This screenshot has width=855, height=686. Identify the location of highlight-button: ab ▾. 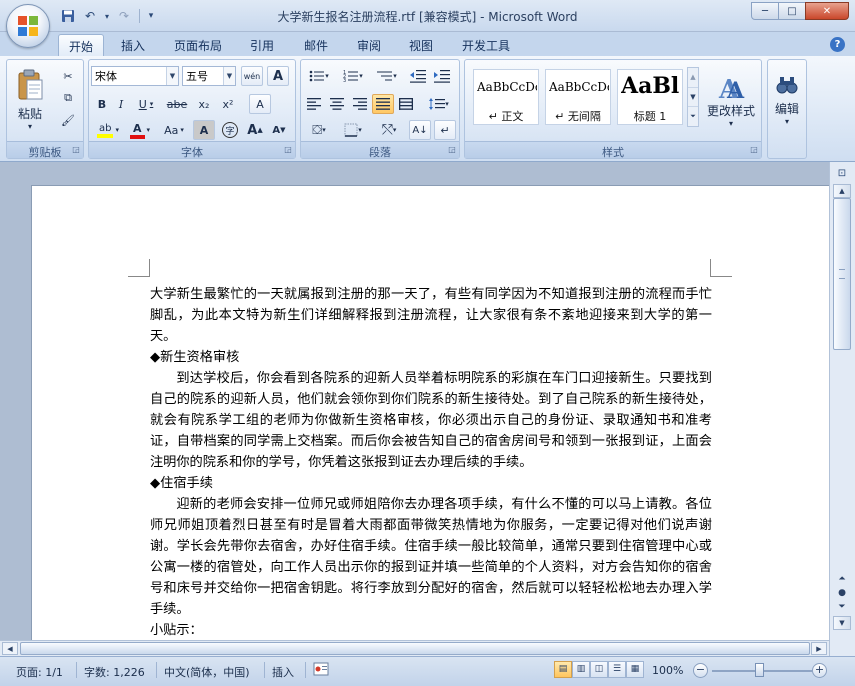
(108, 130).